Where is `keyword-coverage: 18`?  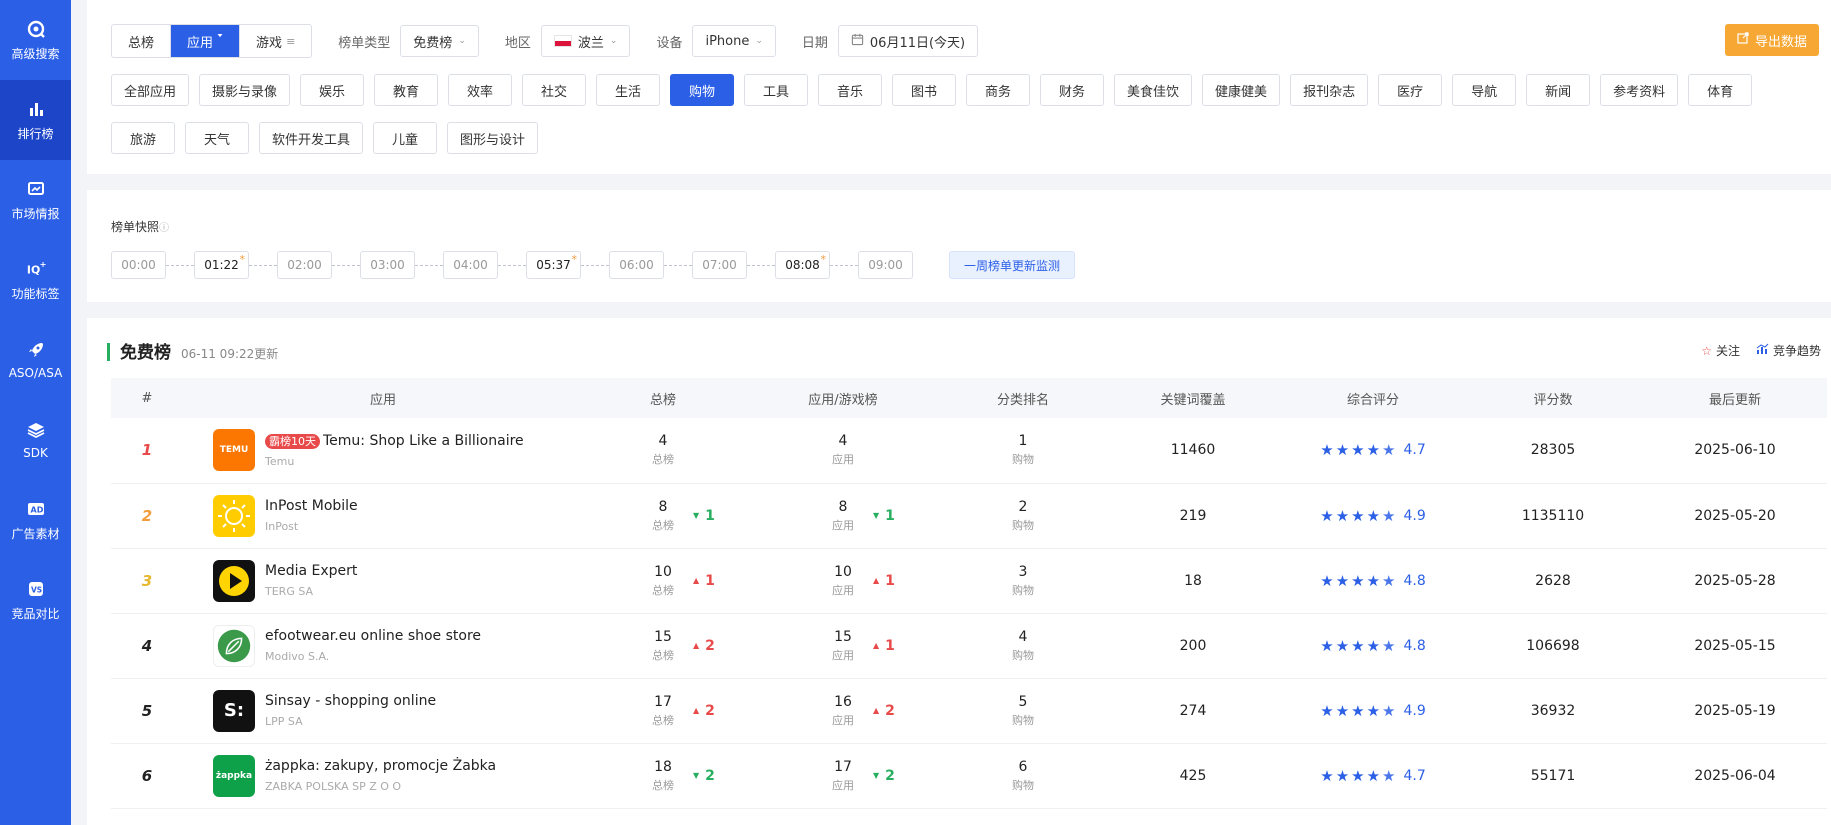
keyword-coverage: 18 is located at coordinates (1193, 581).